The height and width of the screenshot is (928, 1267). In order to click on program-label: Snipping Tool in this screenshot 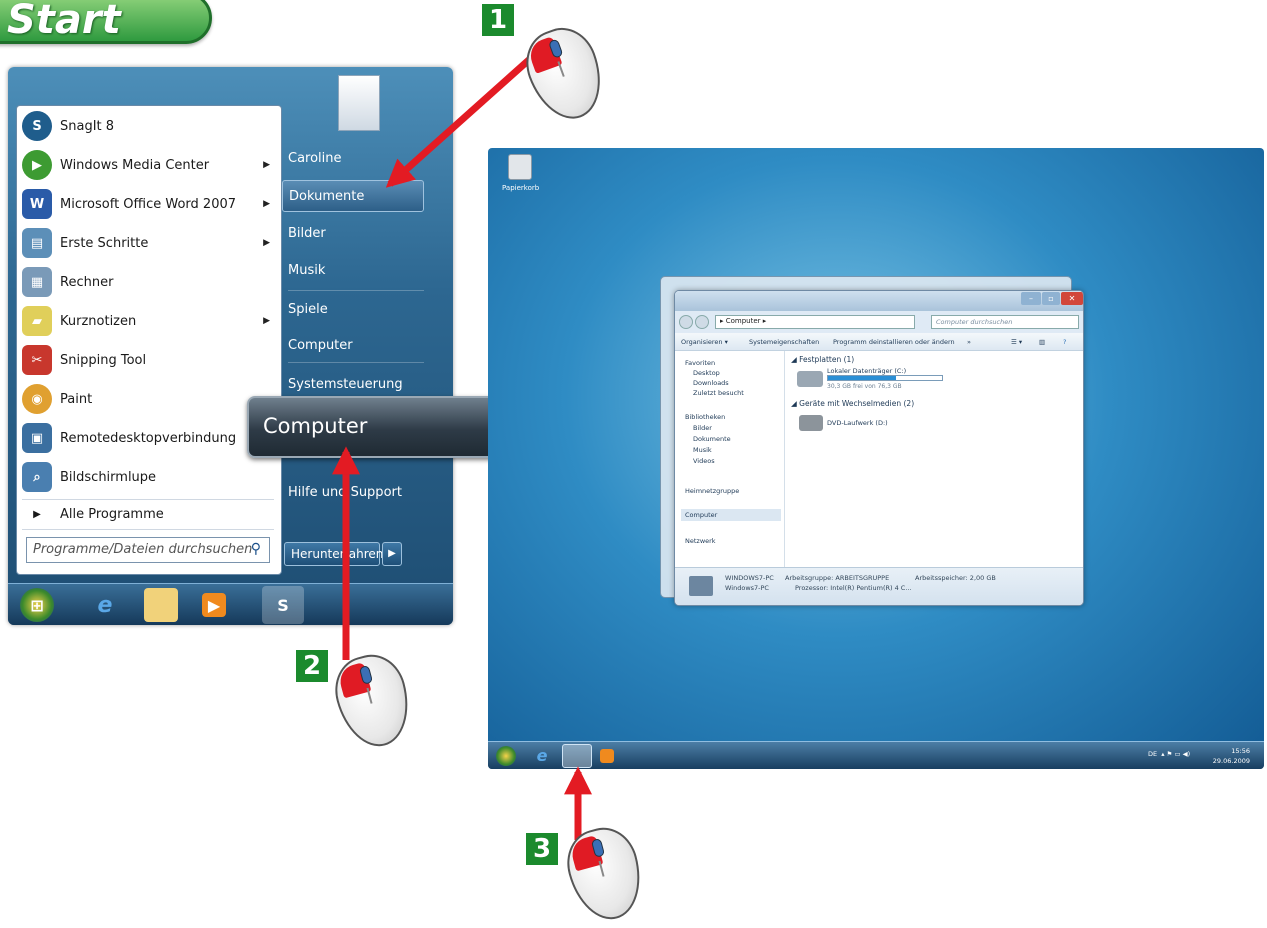, I will do `click(103, 360)`.